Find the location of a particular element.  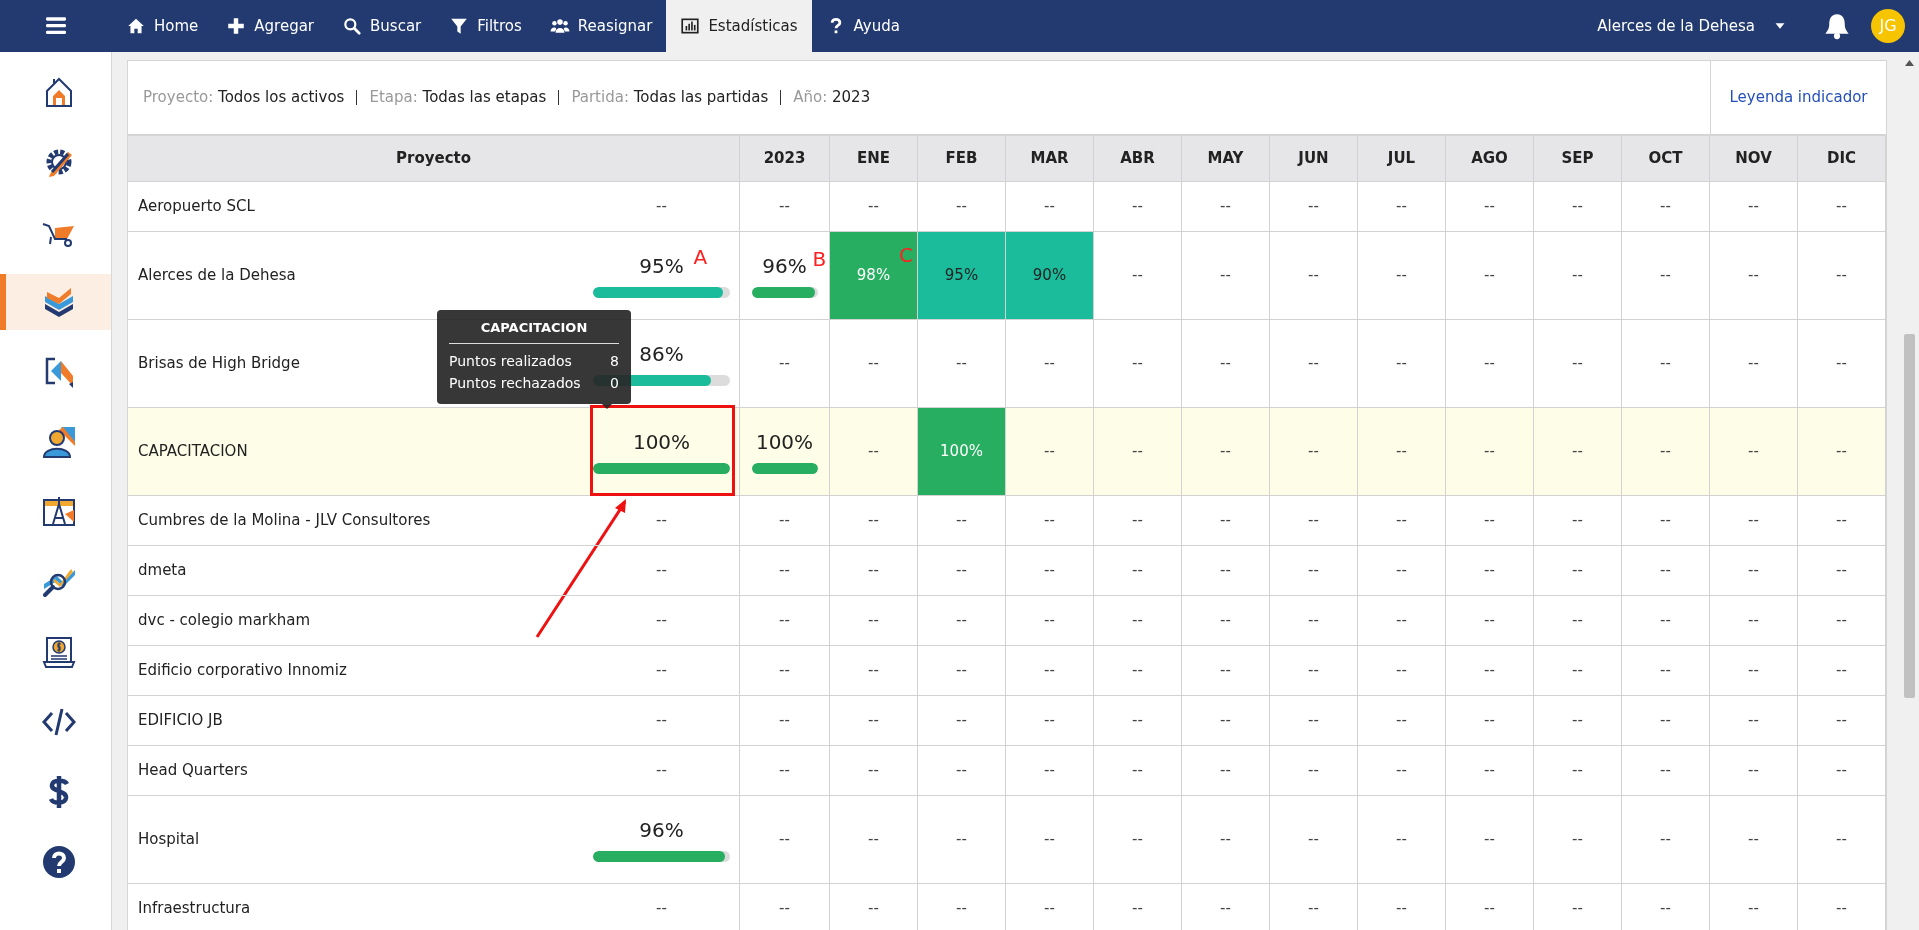

column-header: 2023 is located at coordinates (785, 159).